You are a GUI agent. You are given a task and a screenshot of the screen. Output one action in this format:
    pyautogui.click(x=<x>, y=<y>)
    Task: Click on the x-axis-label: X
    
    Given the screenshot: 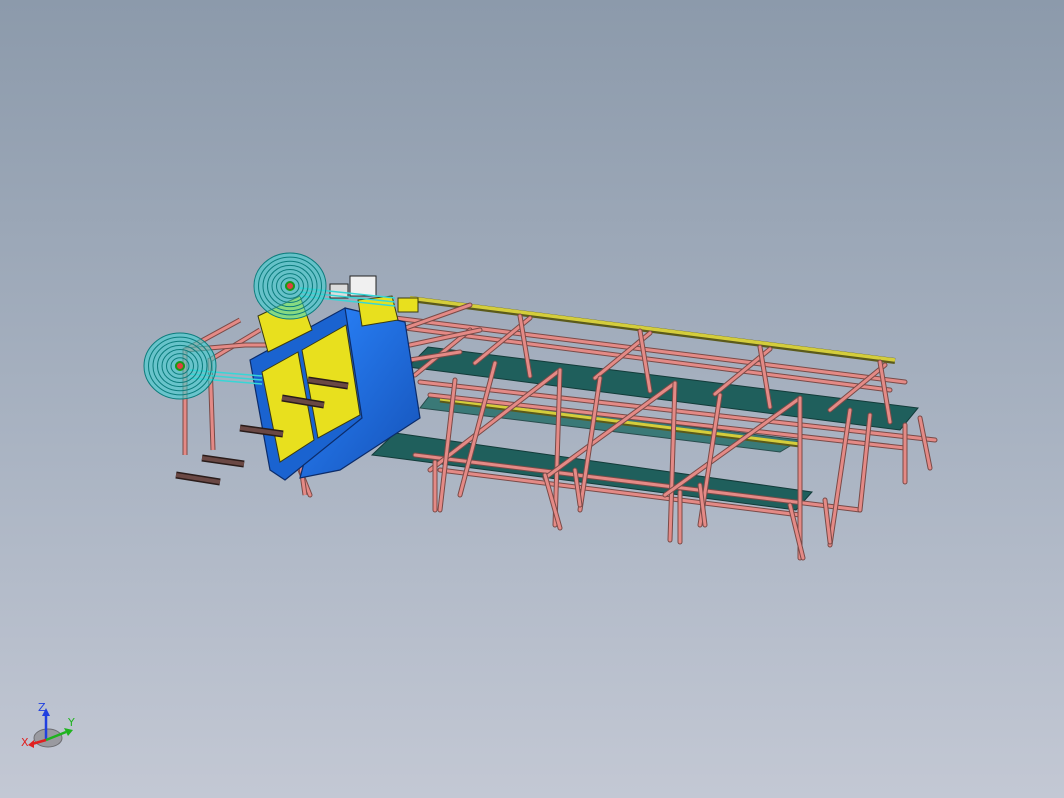 What is the action you would take?
    pyautogui.click(x=25, y=742)
    